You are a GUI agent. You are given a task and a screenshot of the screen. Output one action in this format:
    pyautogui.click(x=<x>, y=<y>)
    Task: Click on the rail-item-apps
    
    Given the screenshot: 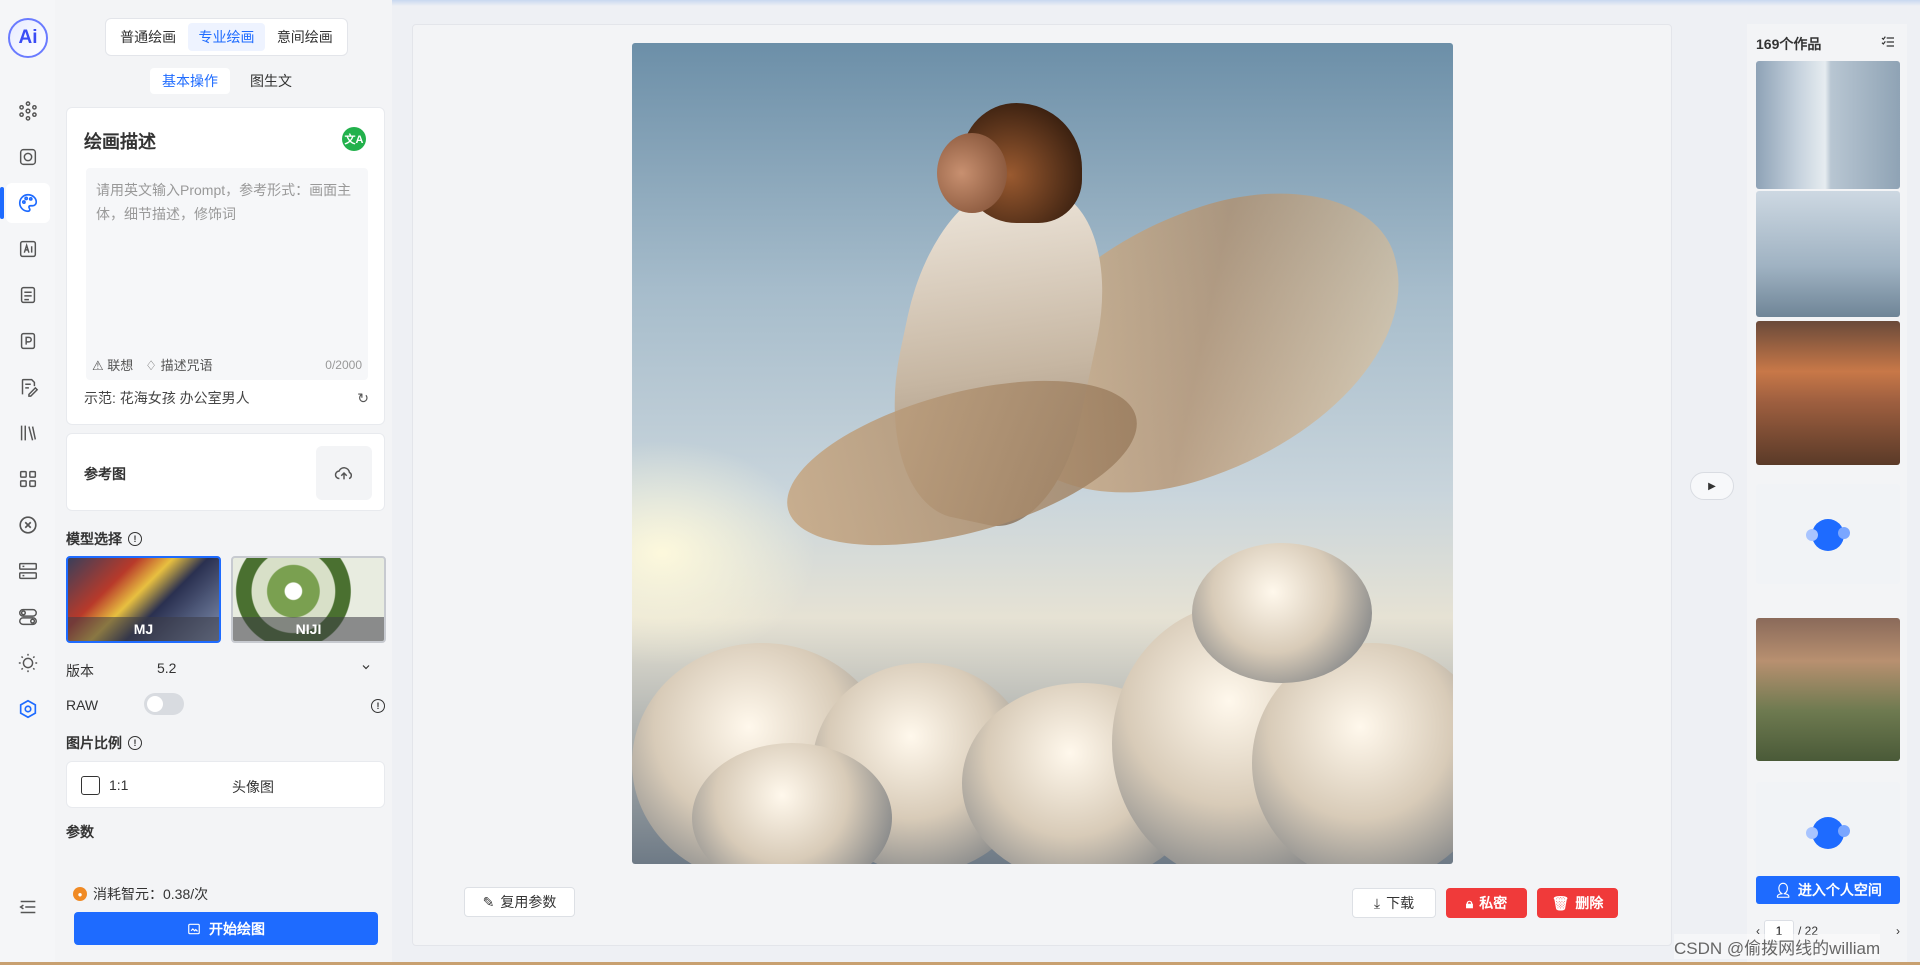 What is the action you would take?
    pyautogui.click(x=28, y=479)
    